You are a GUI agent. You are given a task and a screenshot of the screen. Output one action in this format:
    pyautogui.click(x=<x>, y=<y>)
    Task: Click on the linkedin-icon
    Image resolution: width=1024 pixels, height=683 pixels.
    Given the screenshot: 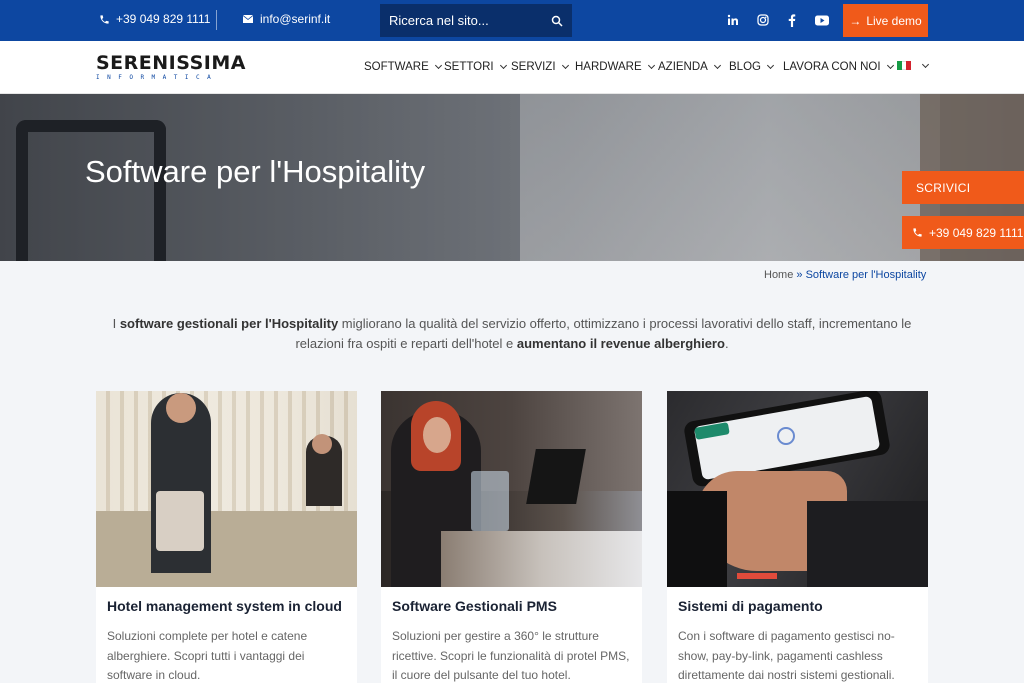 What is the action you would take?
    pyautogui.click(x=733, y=20)
    